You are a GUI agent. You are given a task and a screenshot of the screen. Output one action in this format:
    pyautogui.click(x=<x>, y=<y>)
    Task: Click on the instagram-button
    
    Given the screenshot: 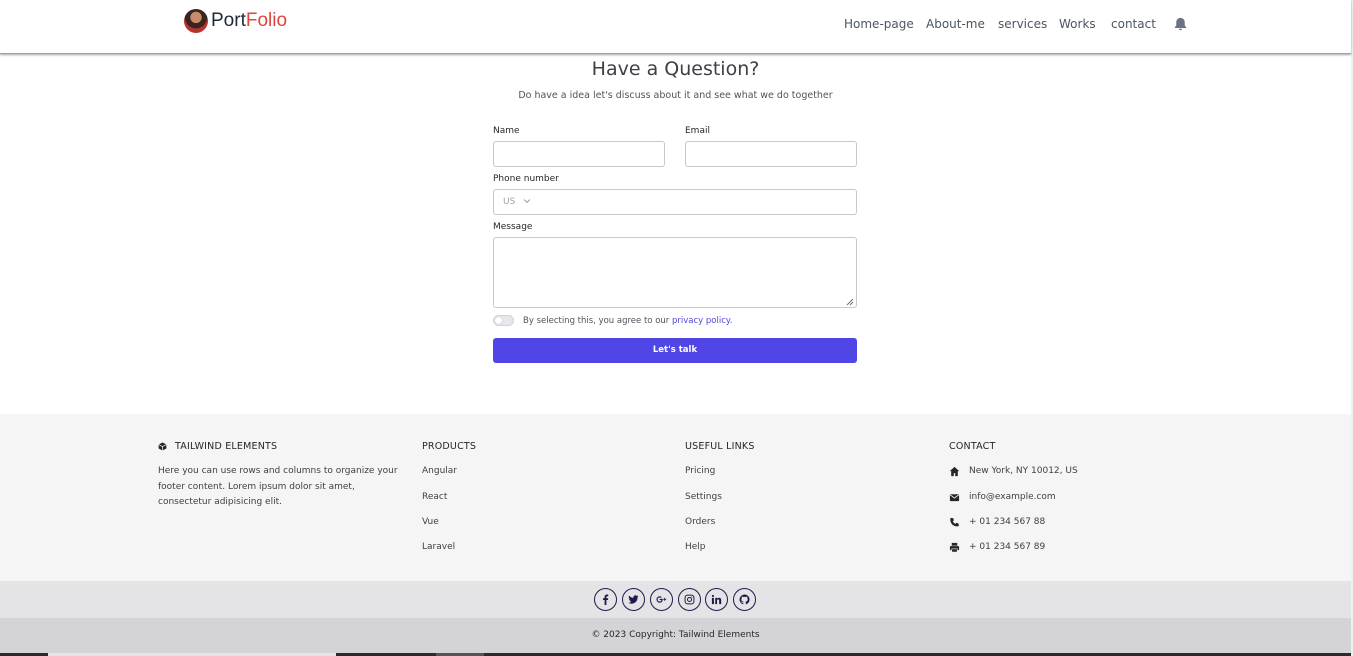 What is the action you would take?
    pyautogui.click(x=689, y=599)
    